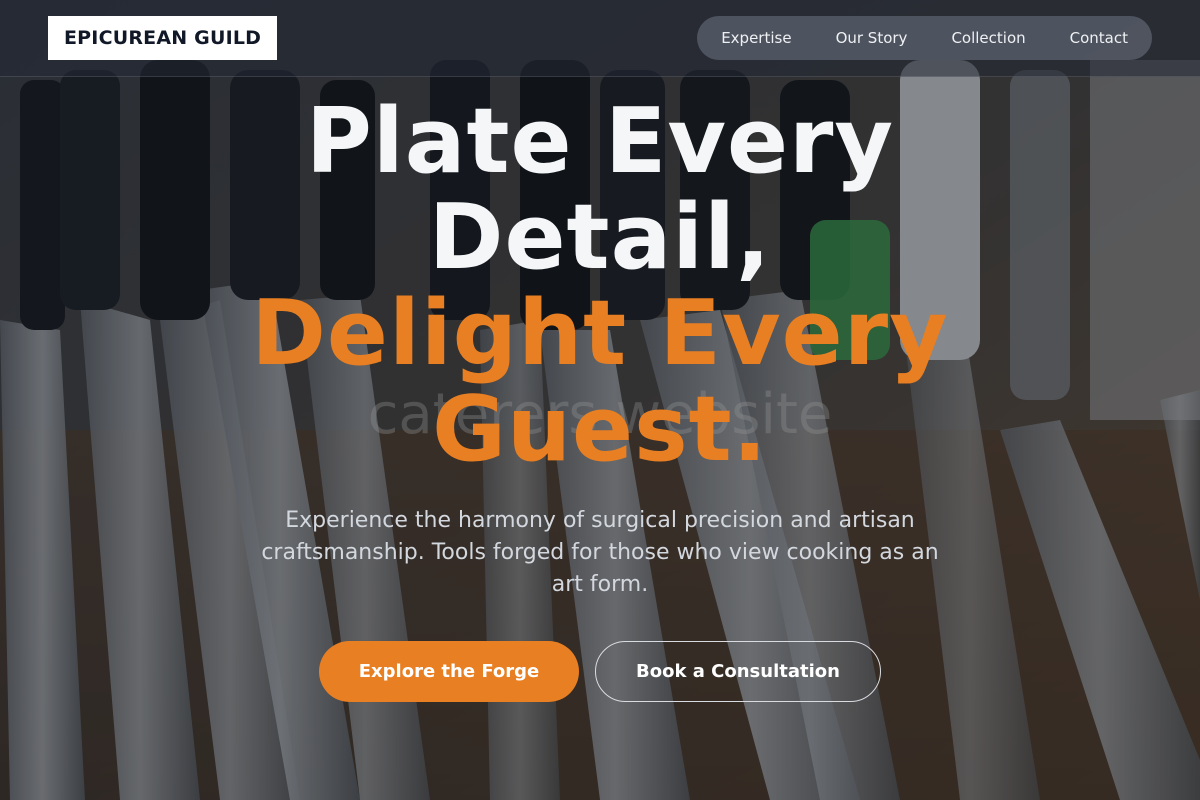 This screenshot has width=1200, height=800. What do you see at coordinates (449, 671) in the screenshot?
I see `explore-forge-button: Explore the Forge` at bounding box center [449, 671].